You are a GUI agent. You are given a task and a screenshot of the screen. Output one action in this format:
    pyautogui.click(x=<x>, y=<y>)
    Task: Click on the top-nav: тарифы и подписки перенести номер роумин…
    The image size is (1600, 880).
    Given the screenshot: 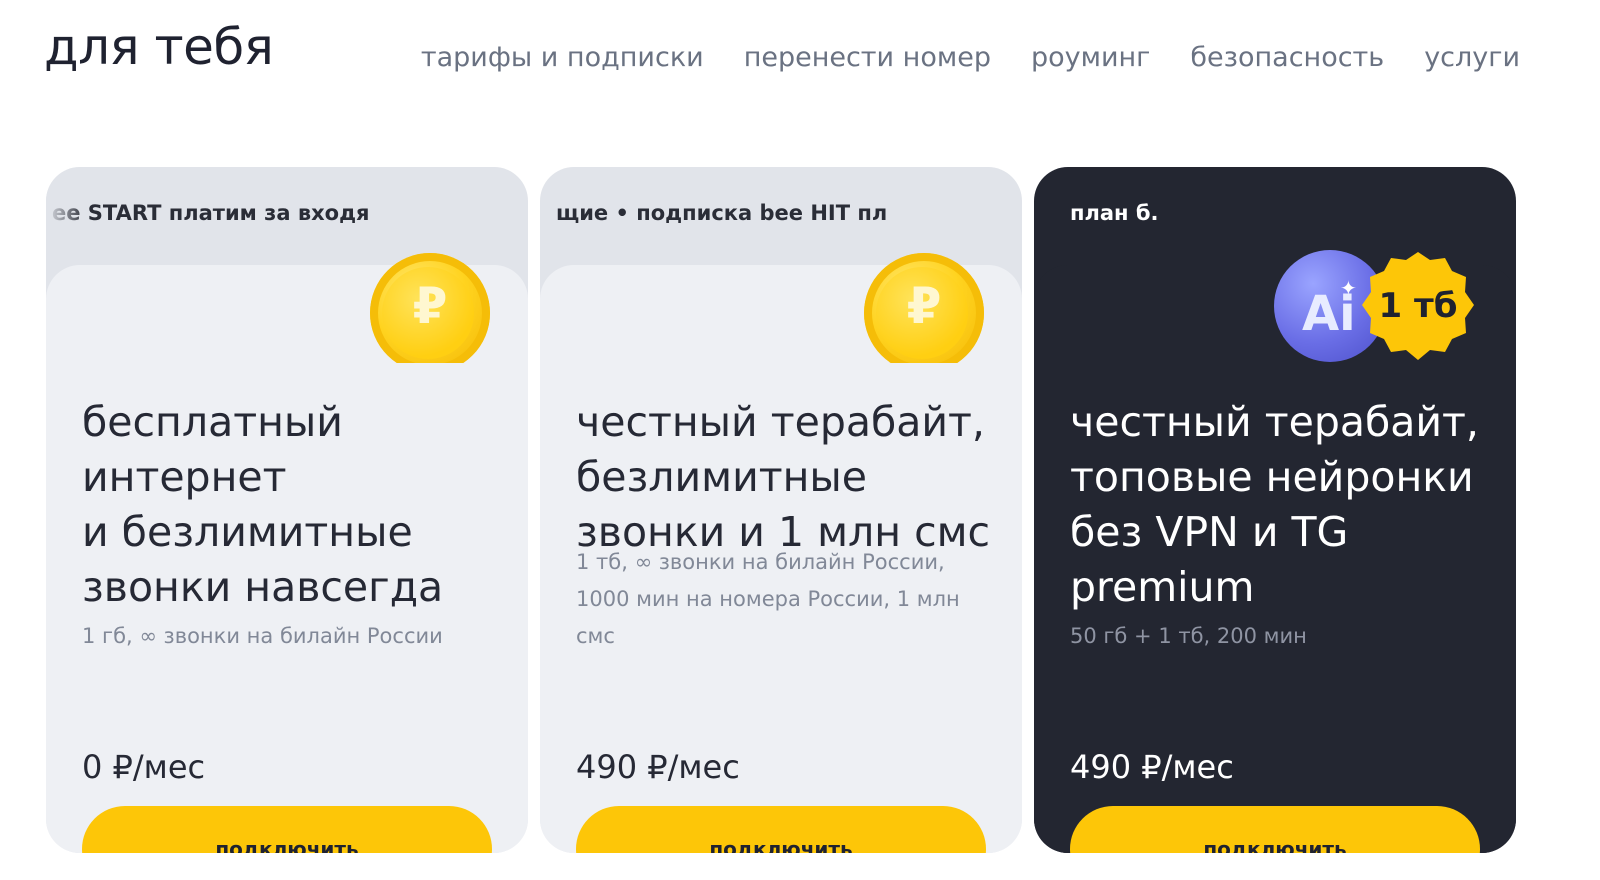 What is the action you would take?
    pyautogui.click(x=970, y=57)
    